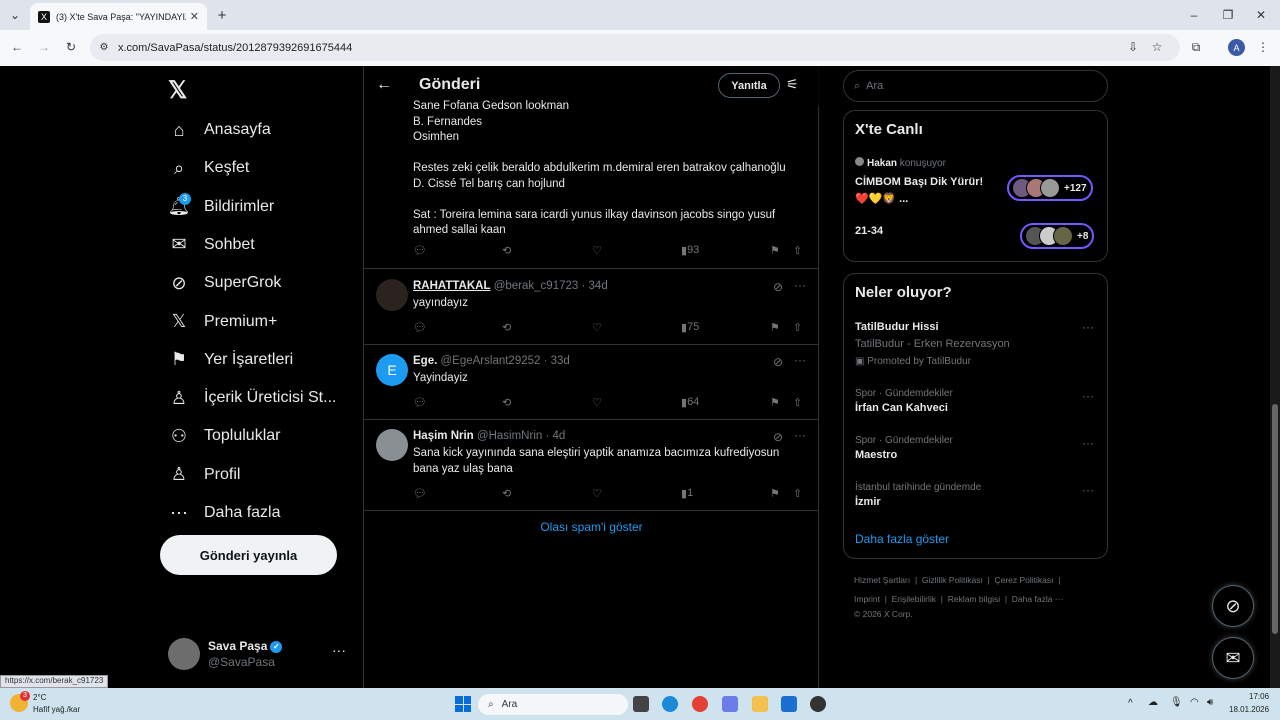 The image size is (1280, 720). I want to click on search-input: ⌕ Ara, so click(975, 86).